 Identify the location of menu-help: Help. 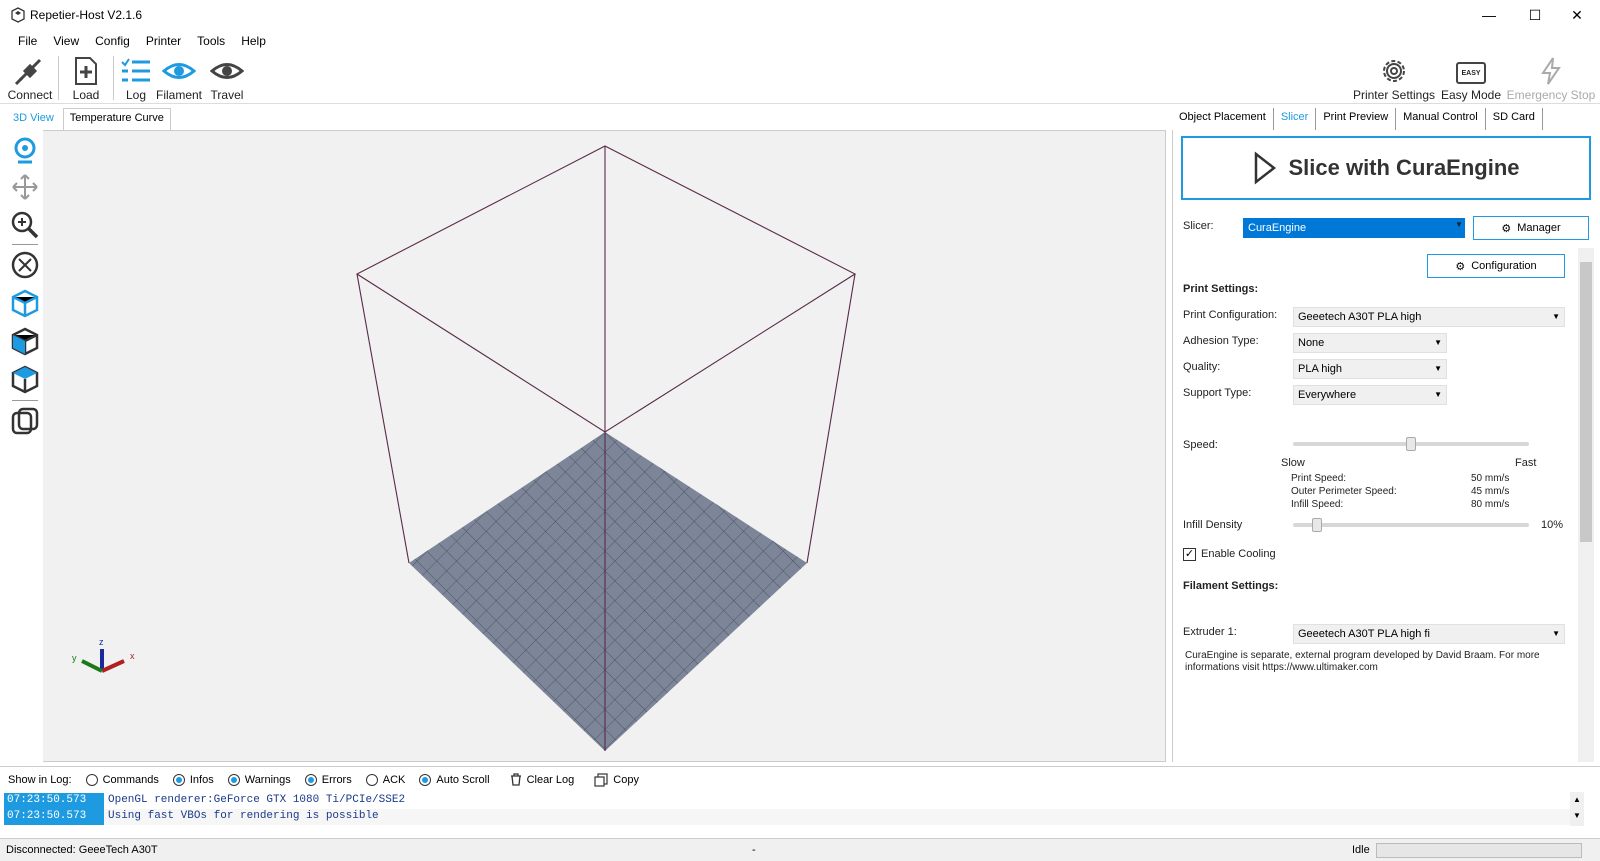
(253, 41).